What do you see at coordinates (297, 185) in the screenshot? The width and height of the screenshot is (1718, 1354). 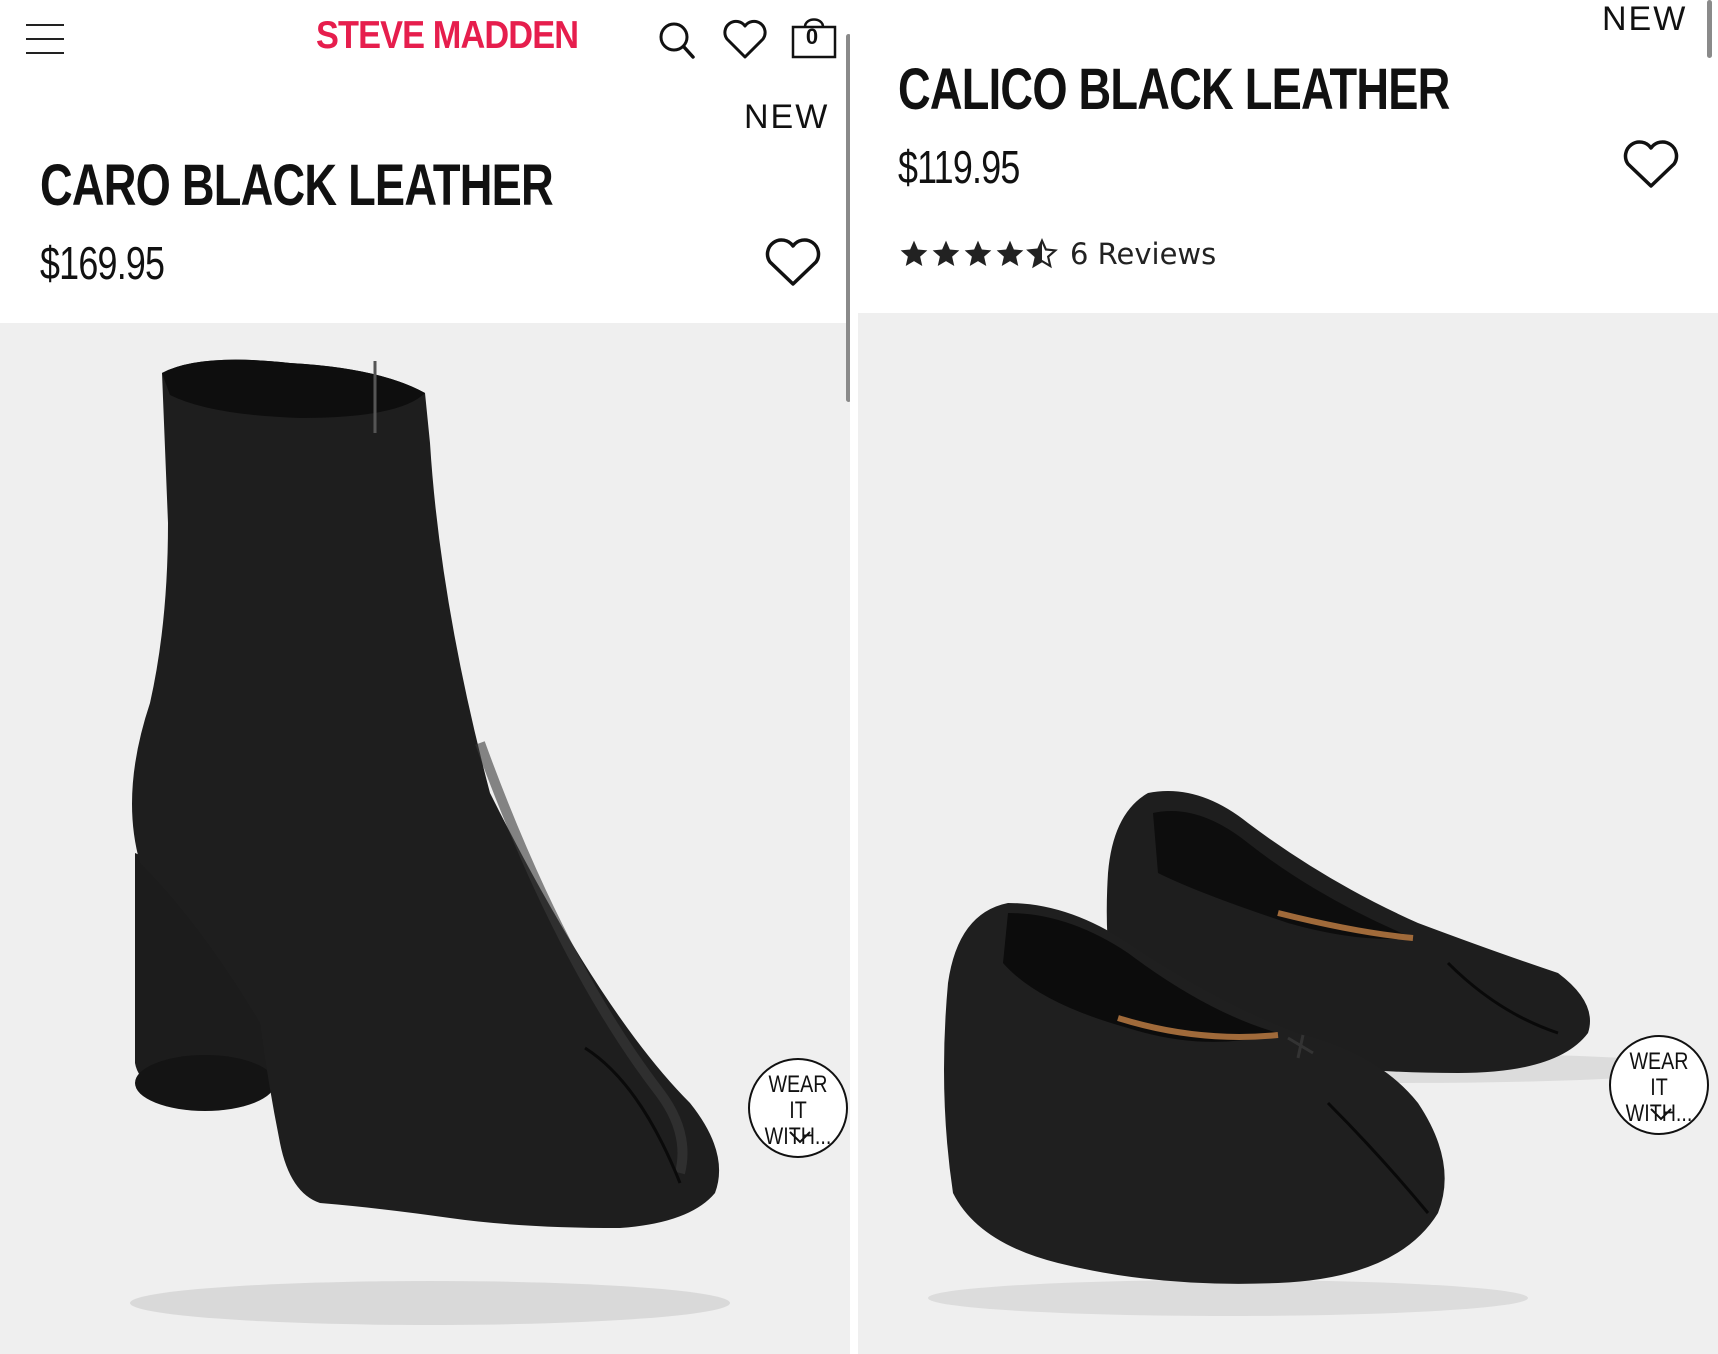 I see `product-title: CARO BLACK LEATHER` at bounding box center [297, 185].